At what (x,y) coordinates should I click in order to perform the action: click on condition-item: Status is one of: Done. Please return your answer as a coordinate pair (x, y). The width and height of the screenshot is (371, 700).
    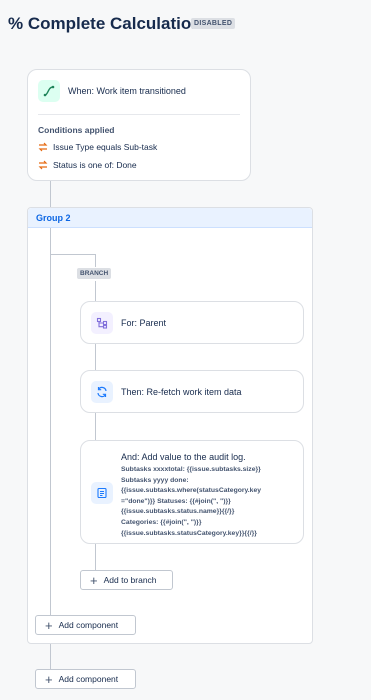
    Looking at the image, I should click on (87, 165).